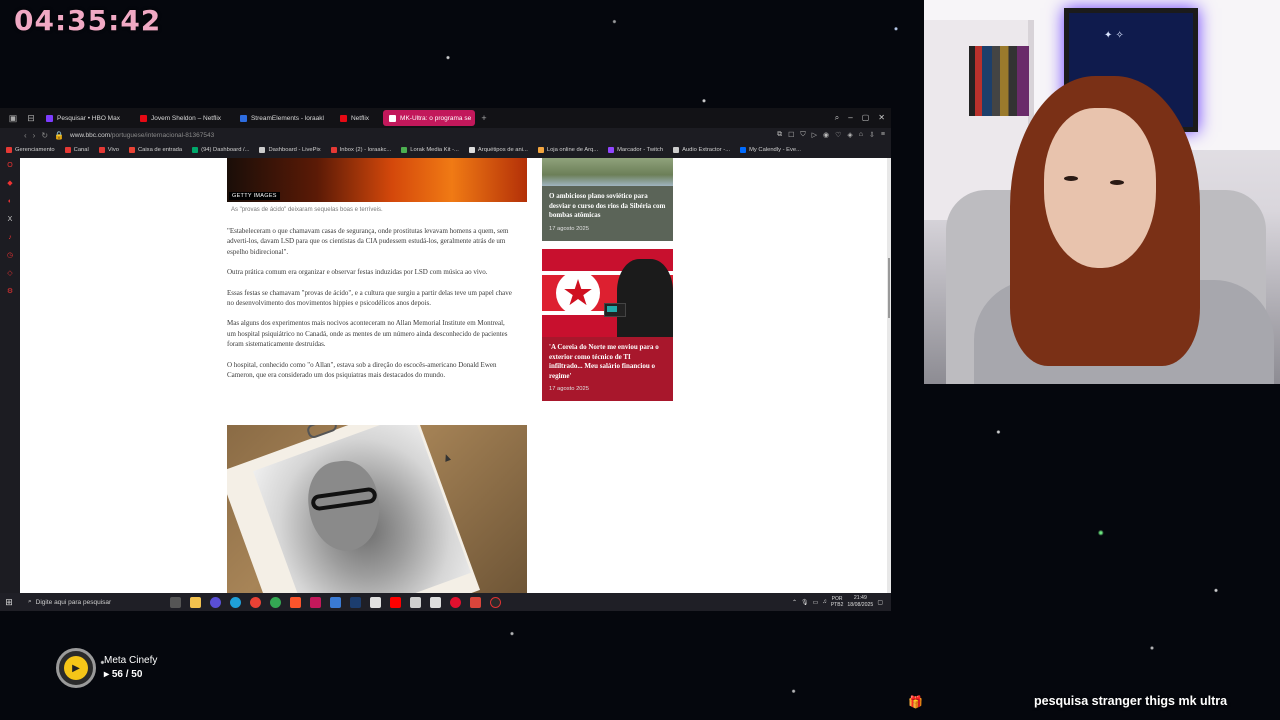 The image size is (1280, 720). I want to click on brave-icon, so click(295, 602).